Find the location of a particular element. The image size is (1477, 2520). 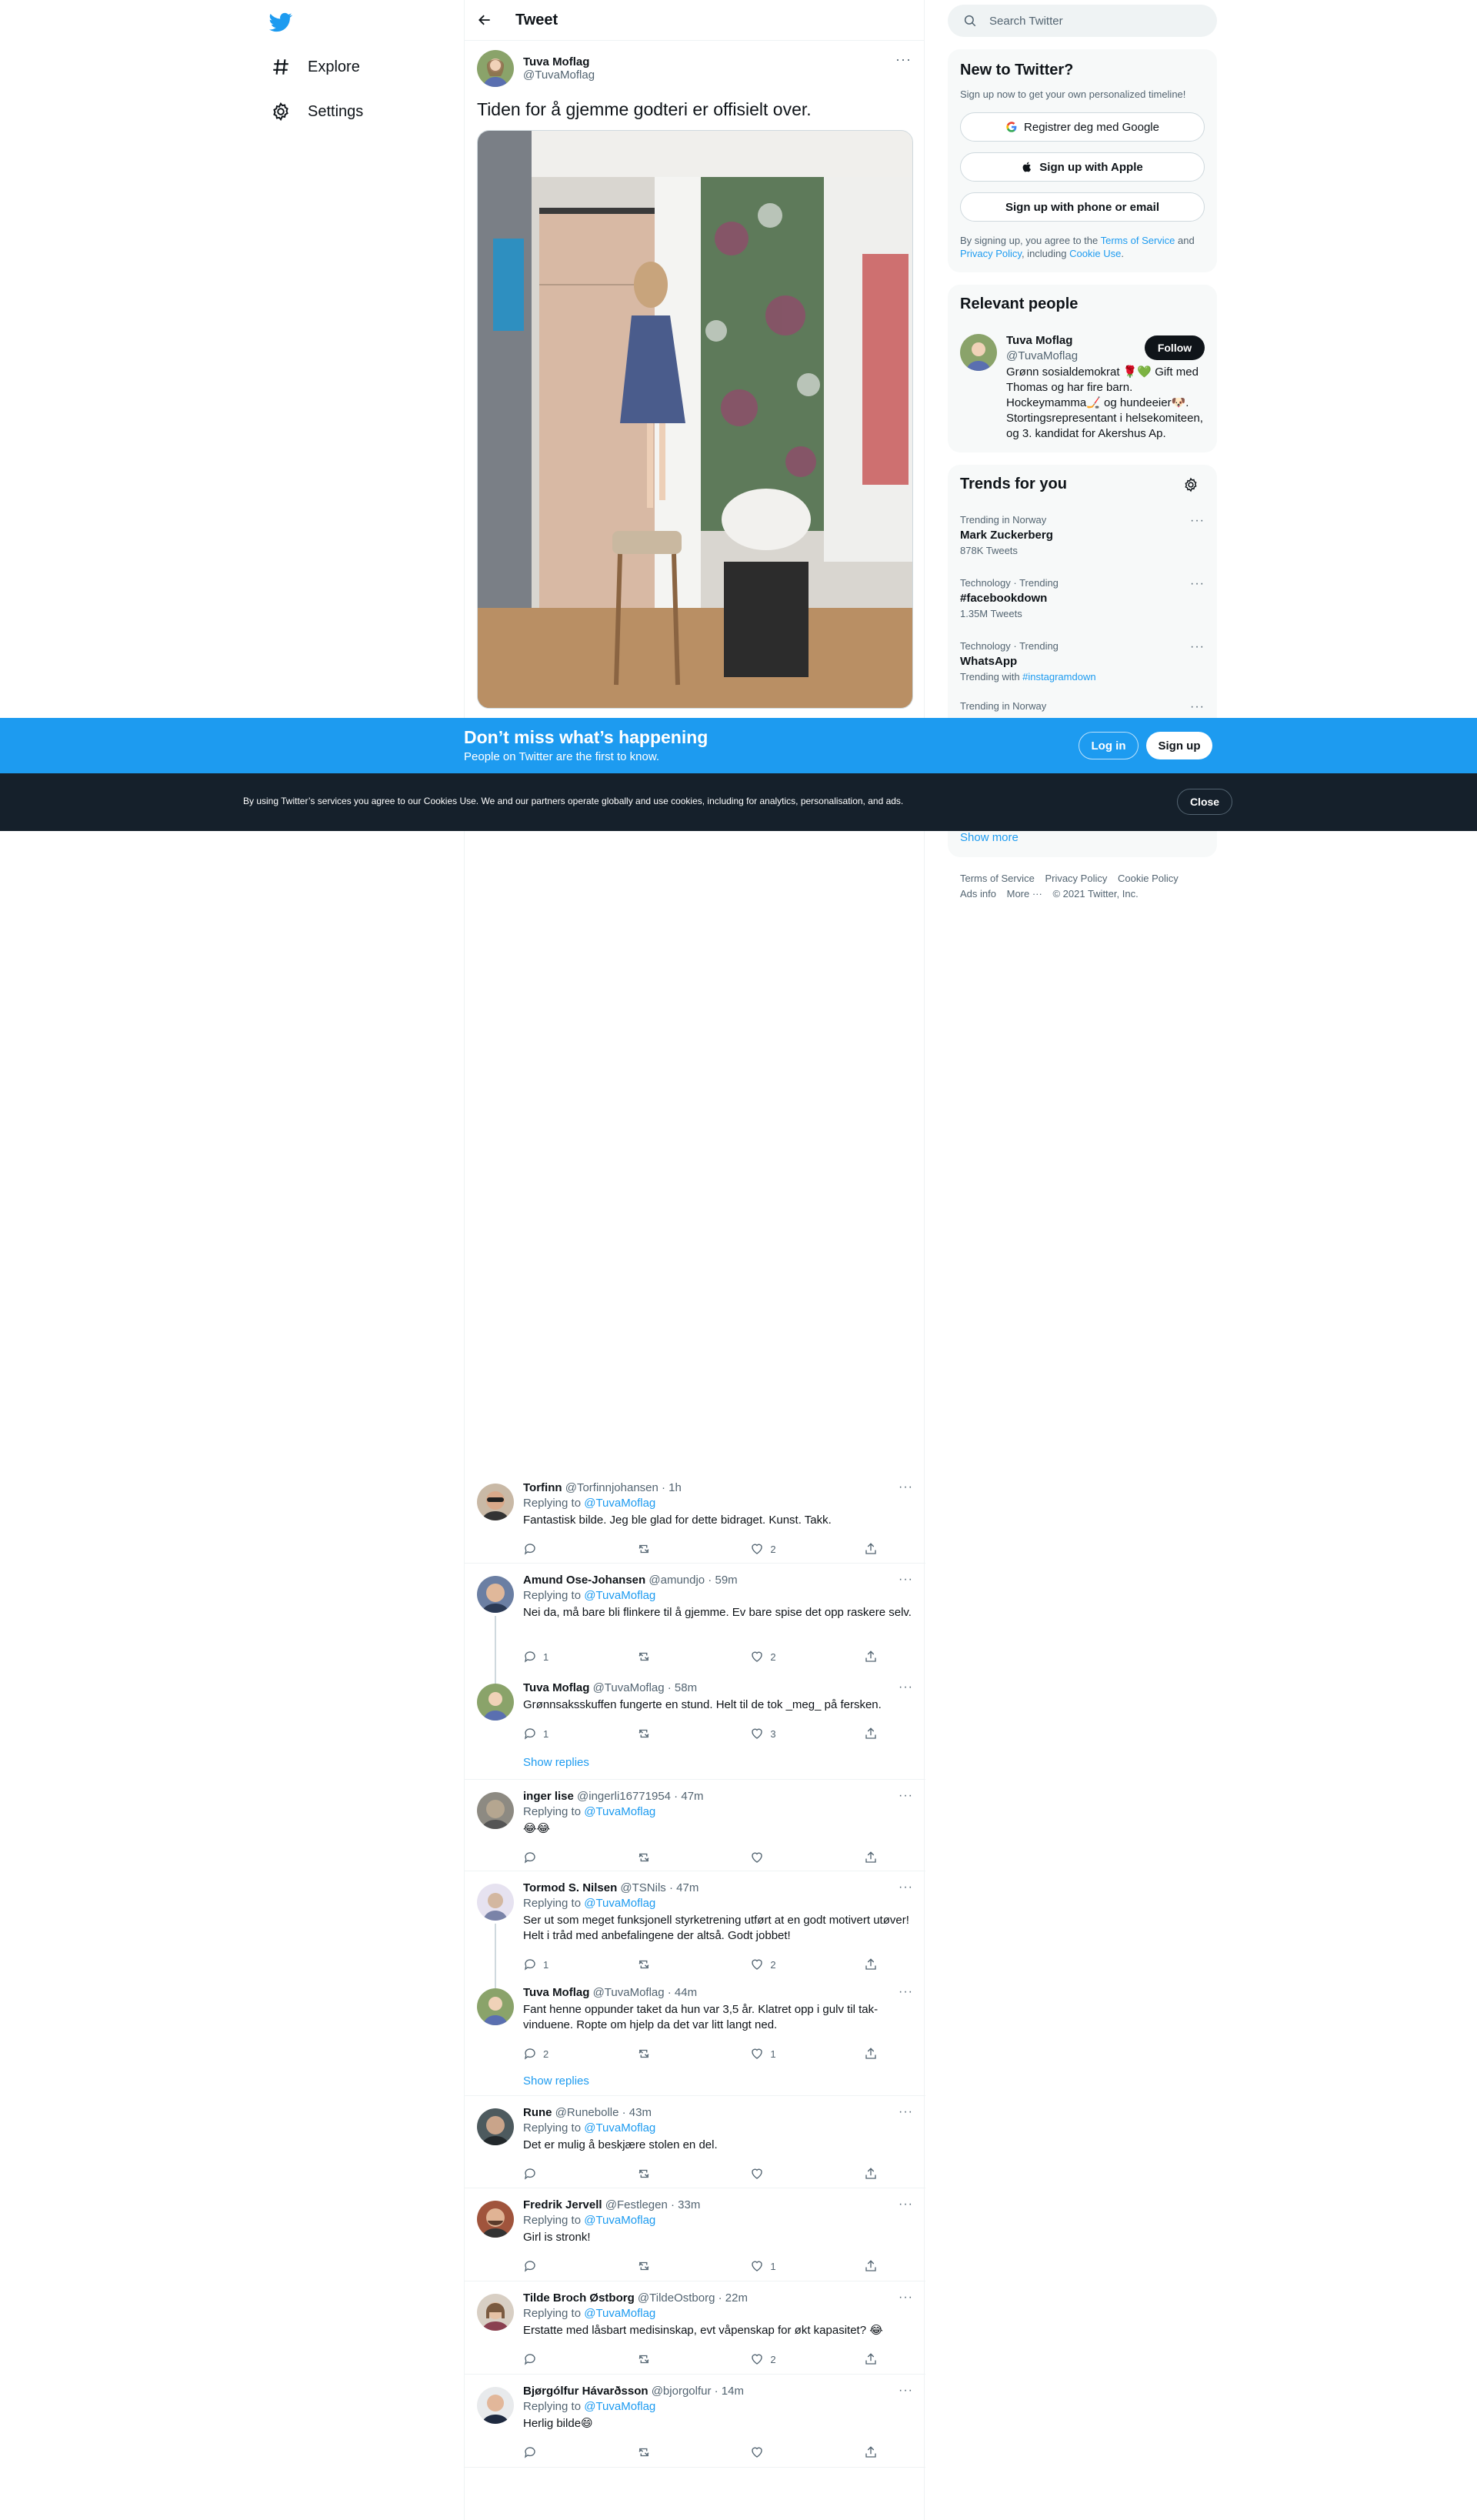

reply-handle: @TildeOstborg · 22m is located at coordinates (693, 2298).